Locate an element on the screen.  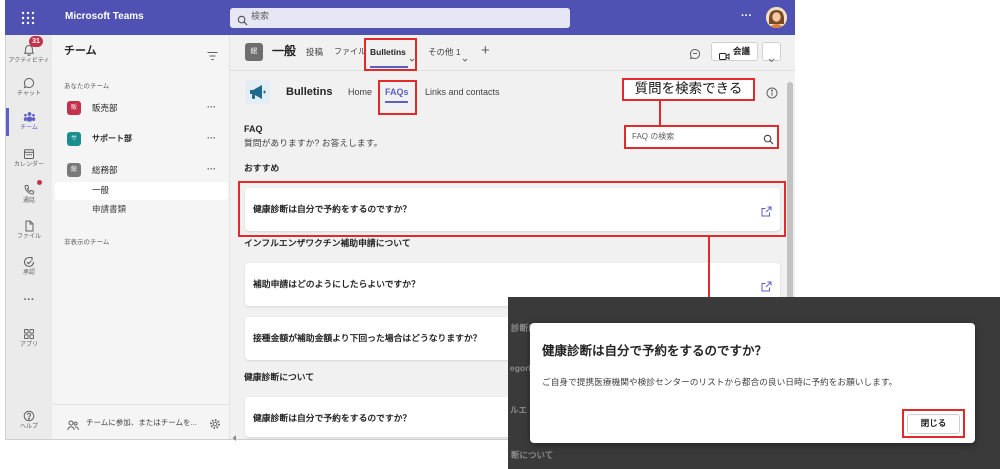
rail-item-activity: アクティビティ is located at coordinates (29, 54).